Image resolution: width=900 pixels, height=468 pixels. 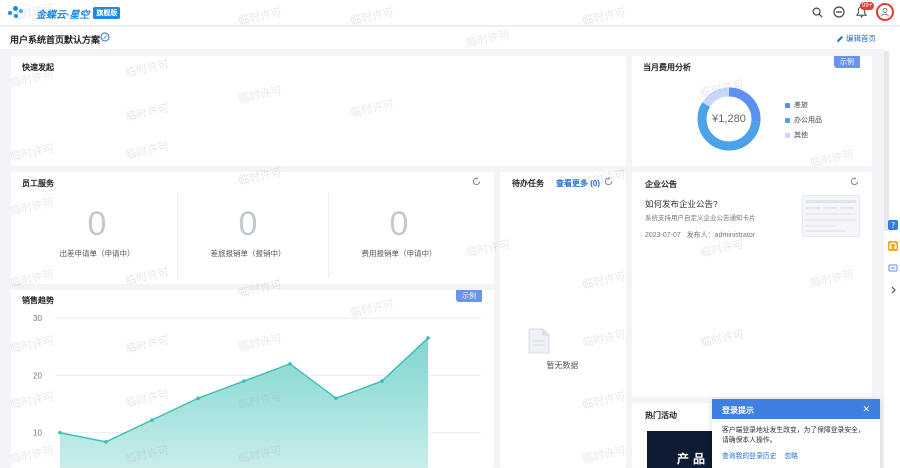 What do you see at coordinates (803, 105) in the screenshot?
I see `legend-item-travel: 差旅` at bounding box center [803, 105].